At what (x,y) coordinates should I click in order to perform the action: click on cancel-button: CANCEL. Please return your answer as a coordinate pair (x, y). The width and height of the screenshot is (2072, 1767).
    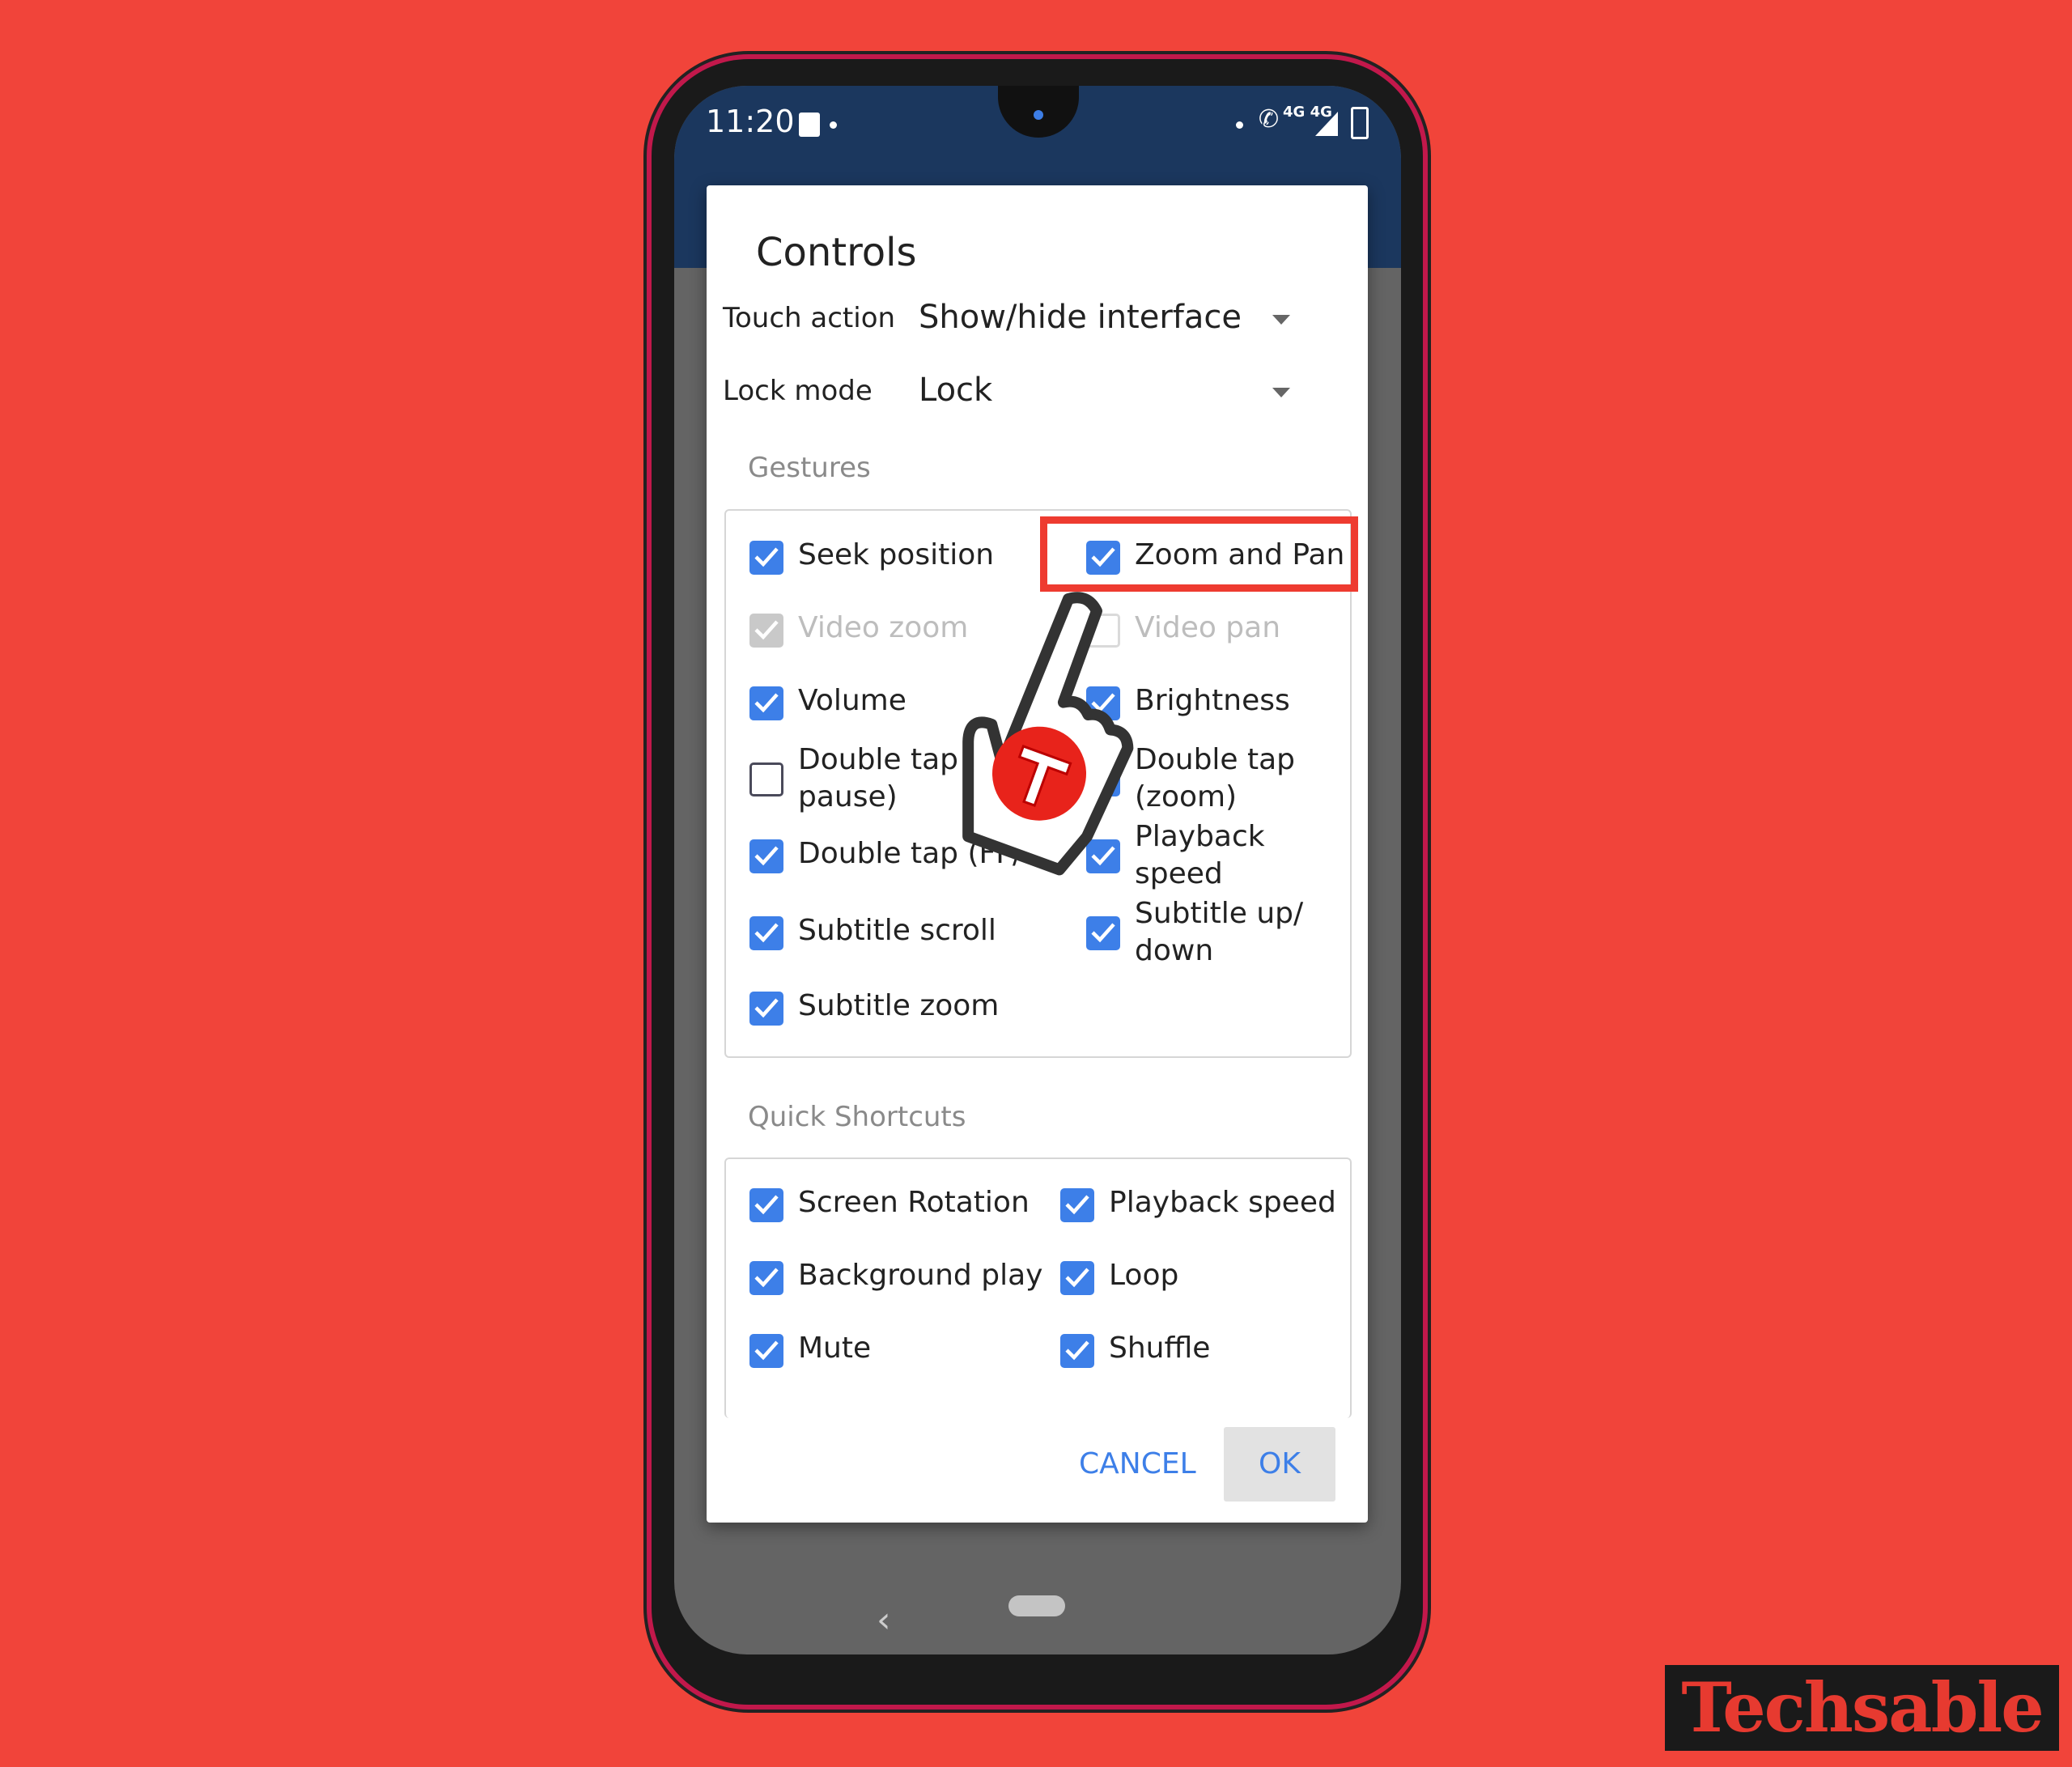
    Looking at the image, I should click on (1137, 1463).